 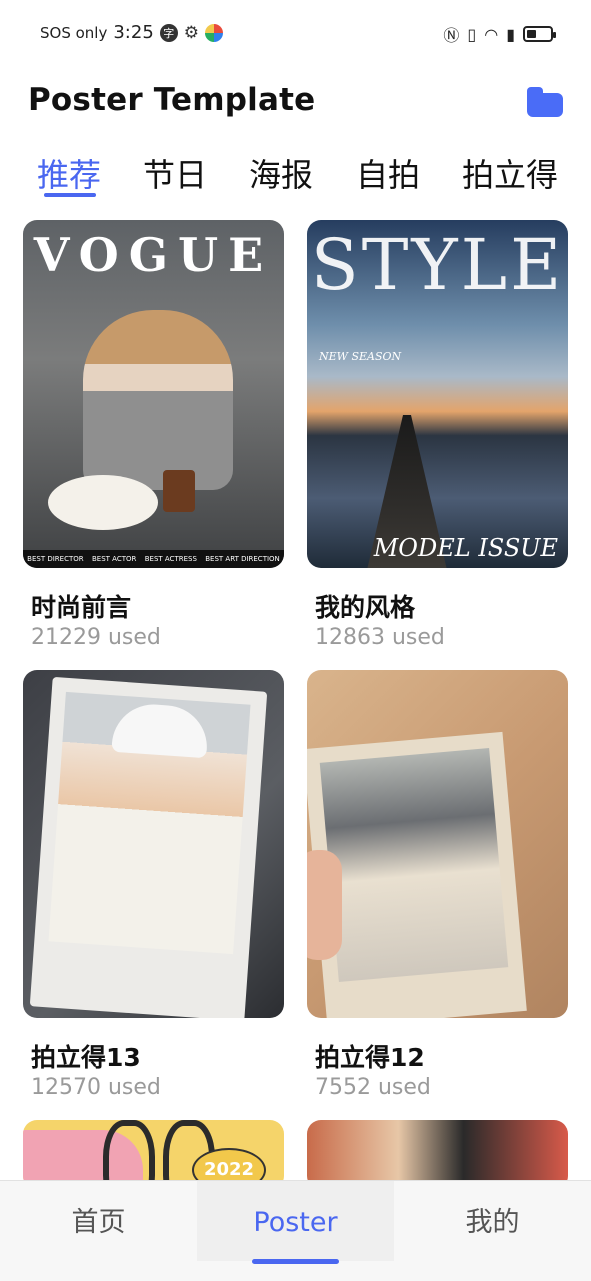 What do you see at coordinates (365, 607) in the screenshot?
I see `template-title: 我的风格` at bounding box center [365, 607].